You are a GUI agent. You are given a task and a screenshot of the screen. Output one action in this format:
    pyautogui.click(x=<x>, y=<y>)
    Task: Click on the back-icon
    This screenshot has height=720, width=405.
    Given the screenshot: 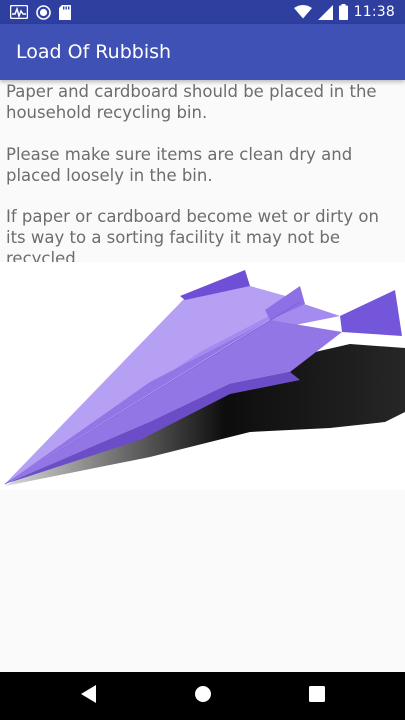 What is the action you would take?
    pyautogui.click(x=89, y=696)
    